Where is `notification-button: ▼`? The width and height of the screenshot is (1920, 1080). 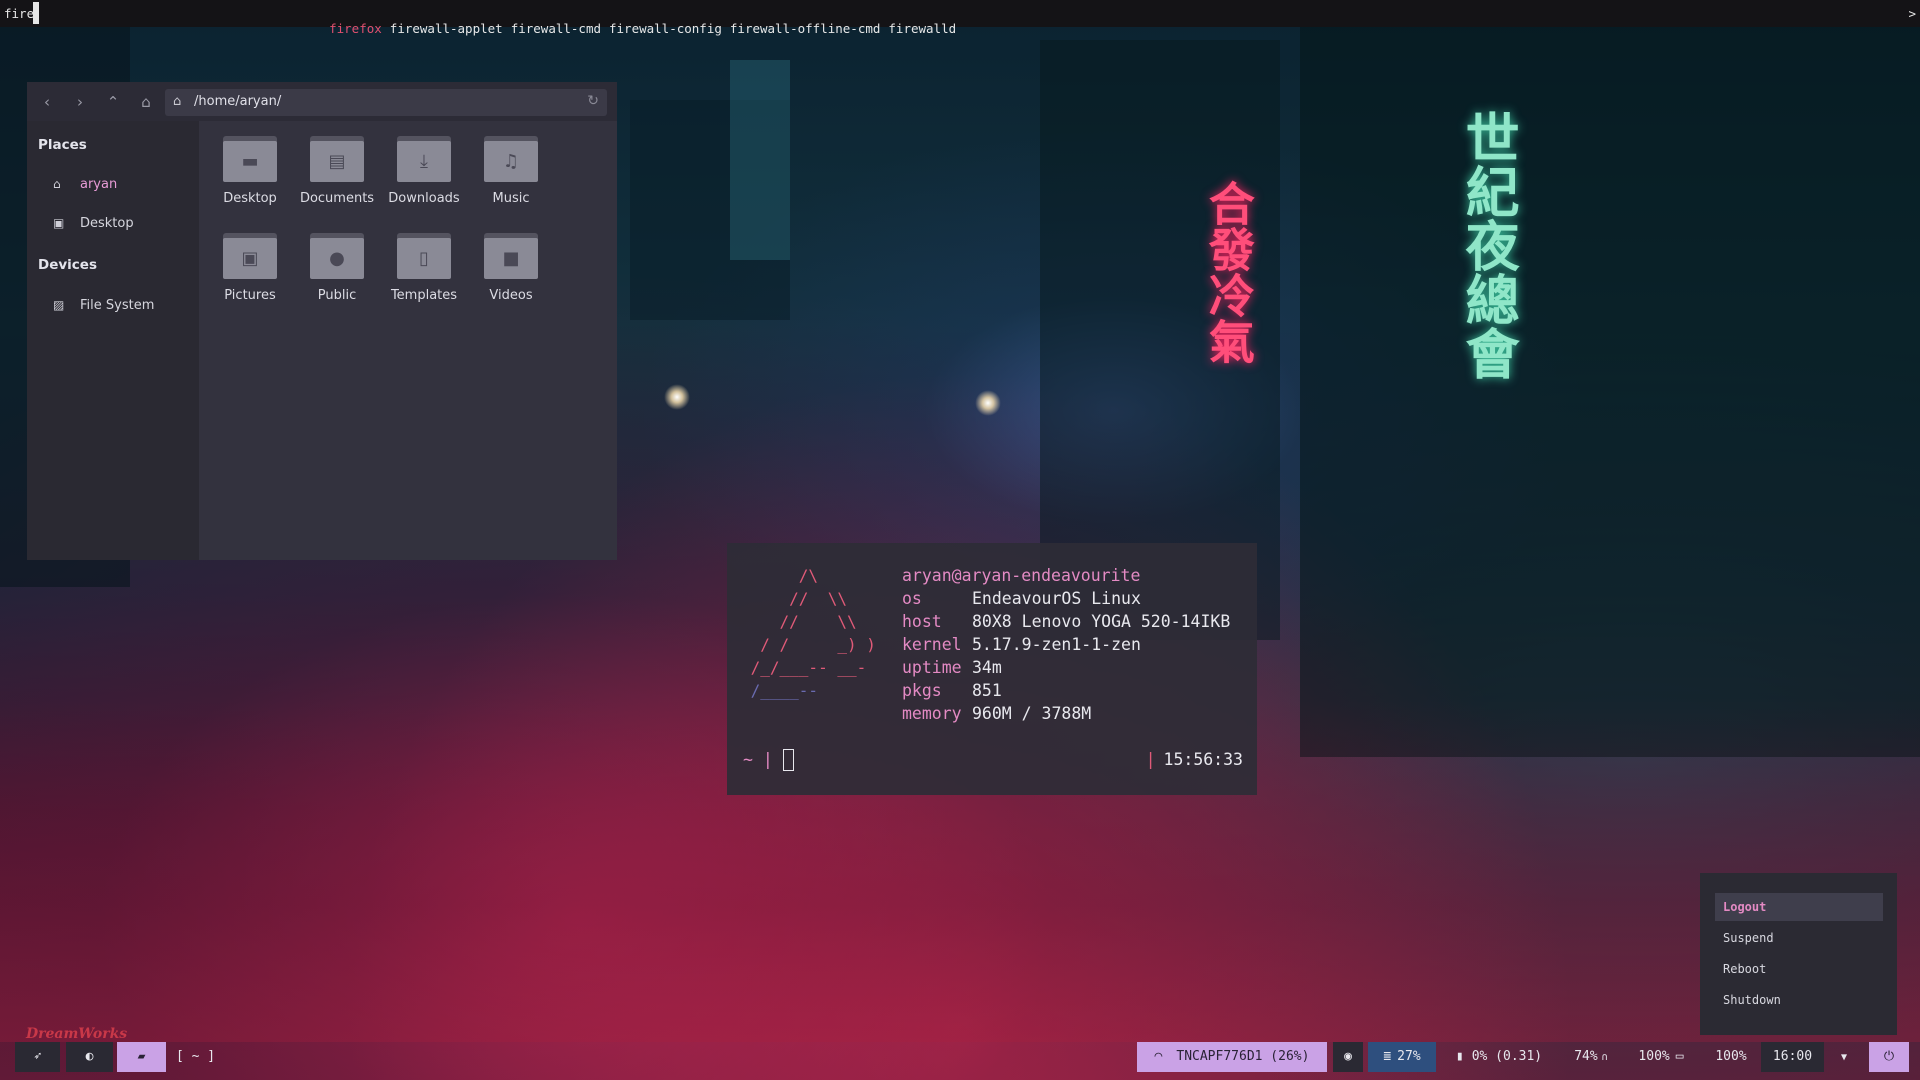
notification-button: ▼ is located at coordinates (1844, 1057).